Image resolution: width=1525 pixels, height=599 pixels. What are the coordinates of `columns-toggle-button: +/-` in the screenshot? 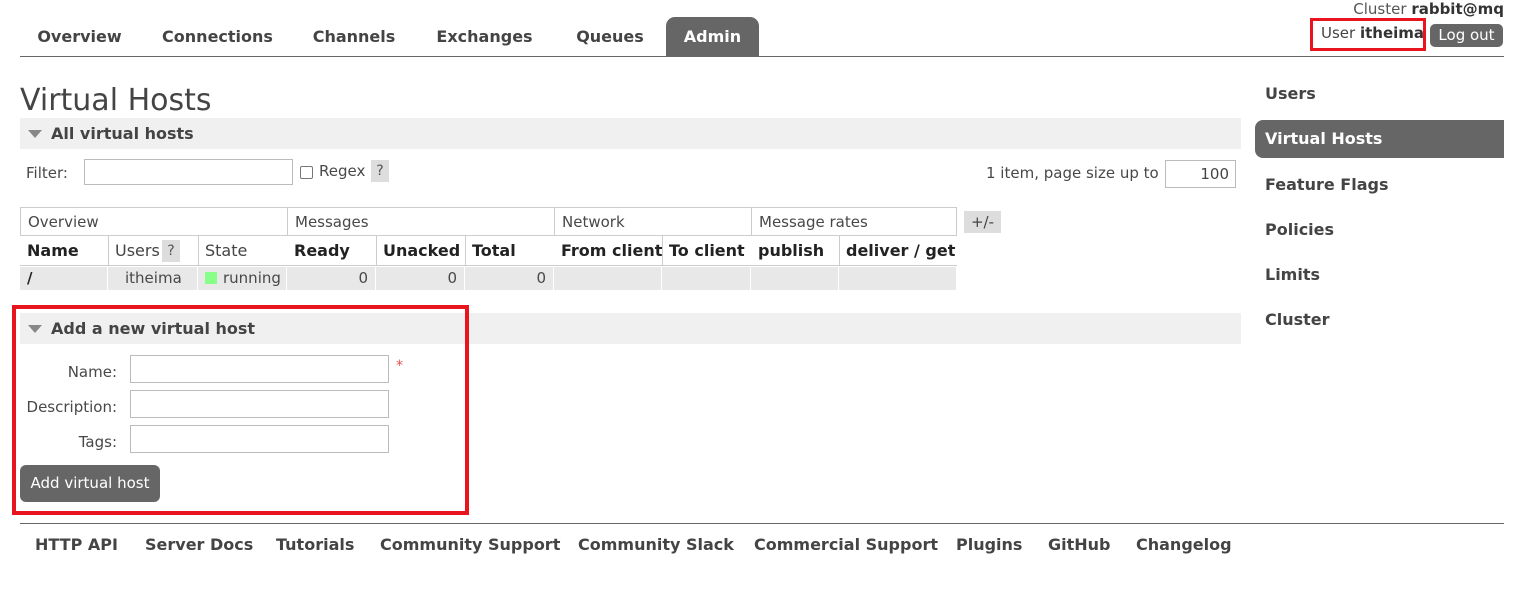 It's located at (982, 222).